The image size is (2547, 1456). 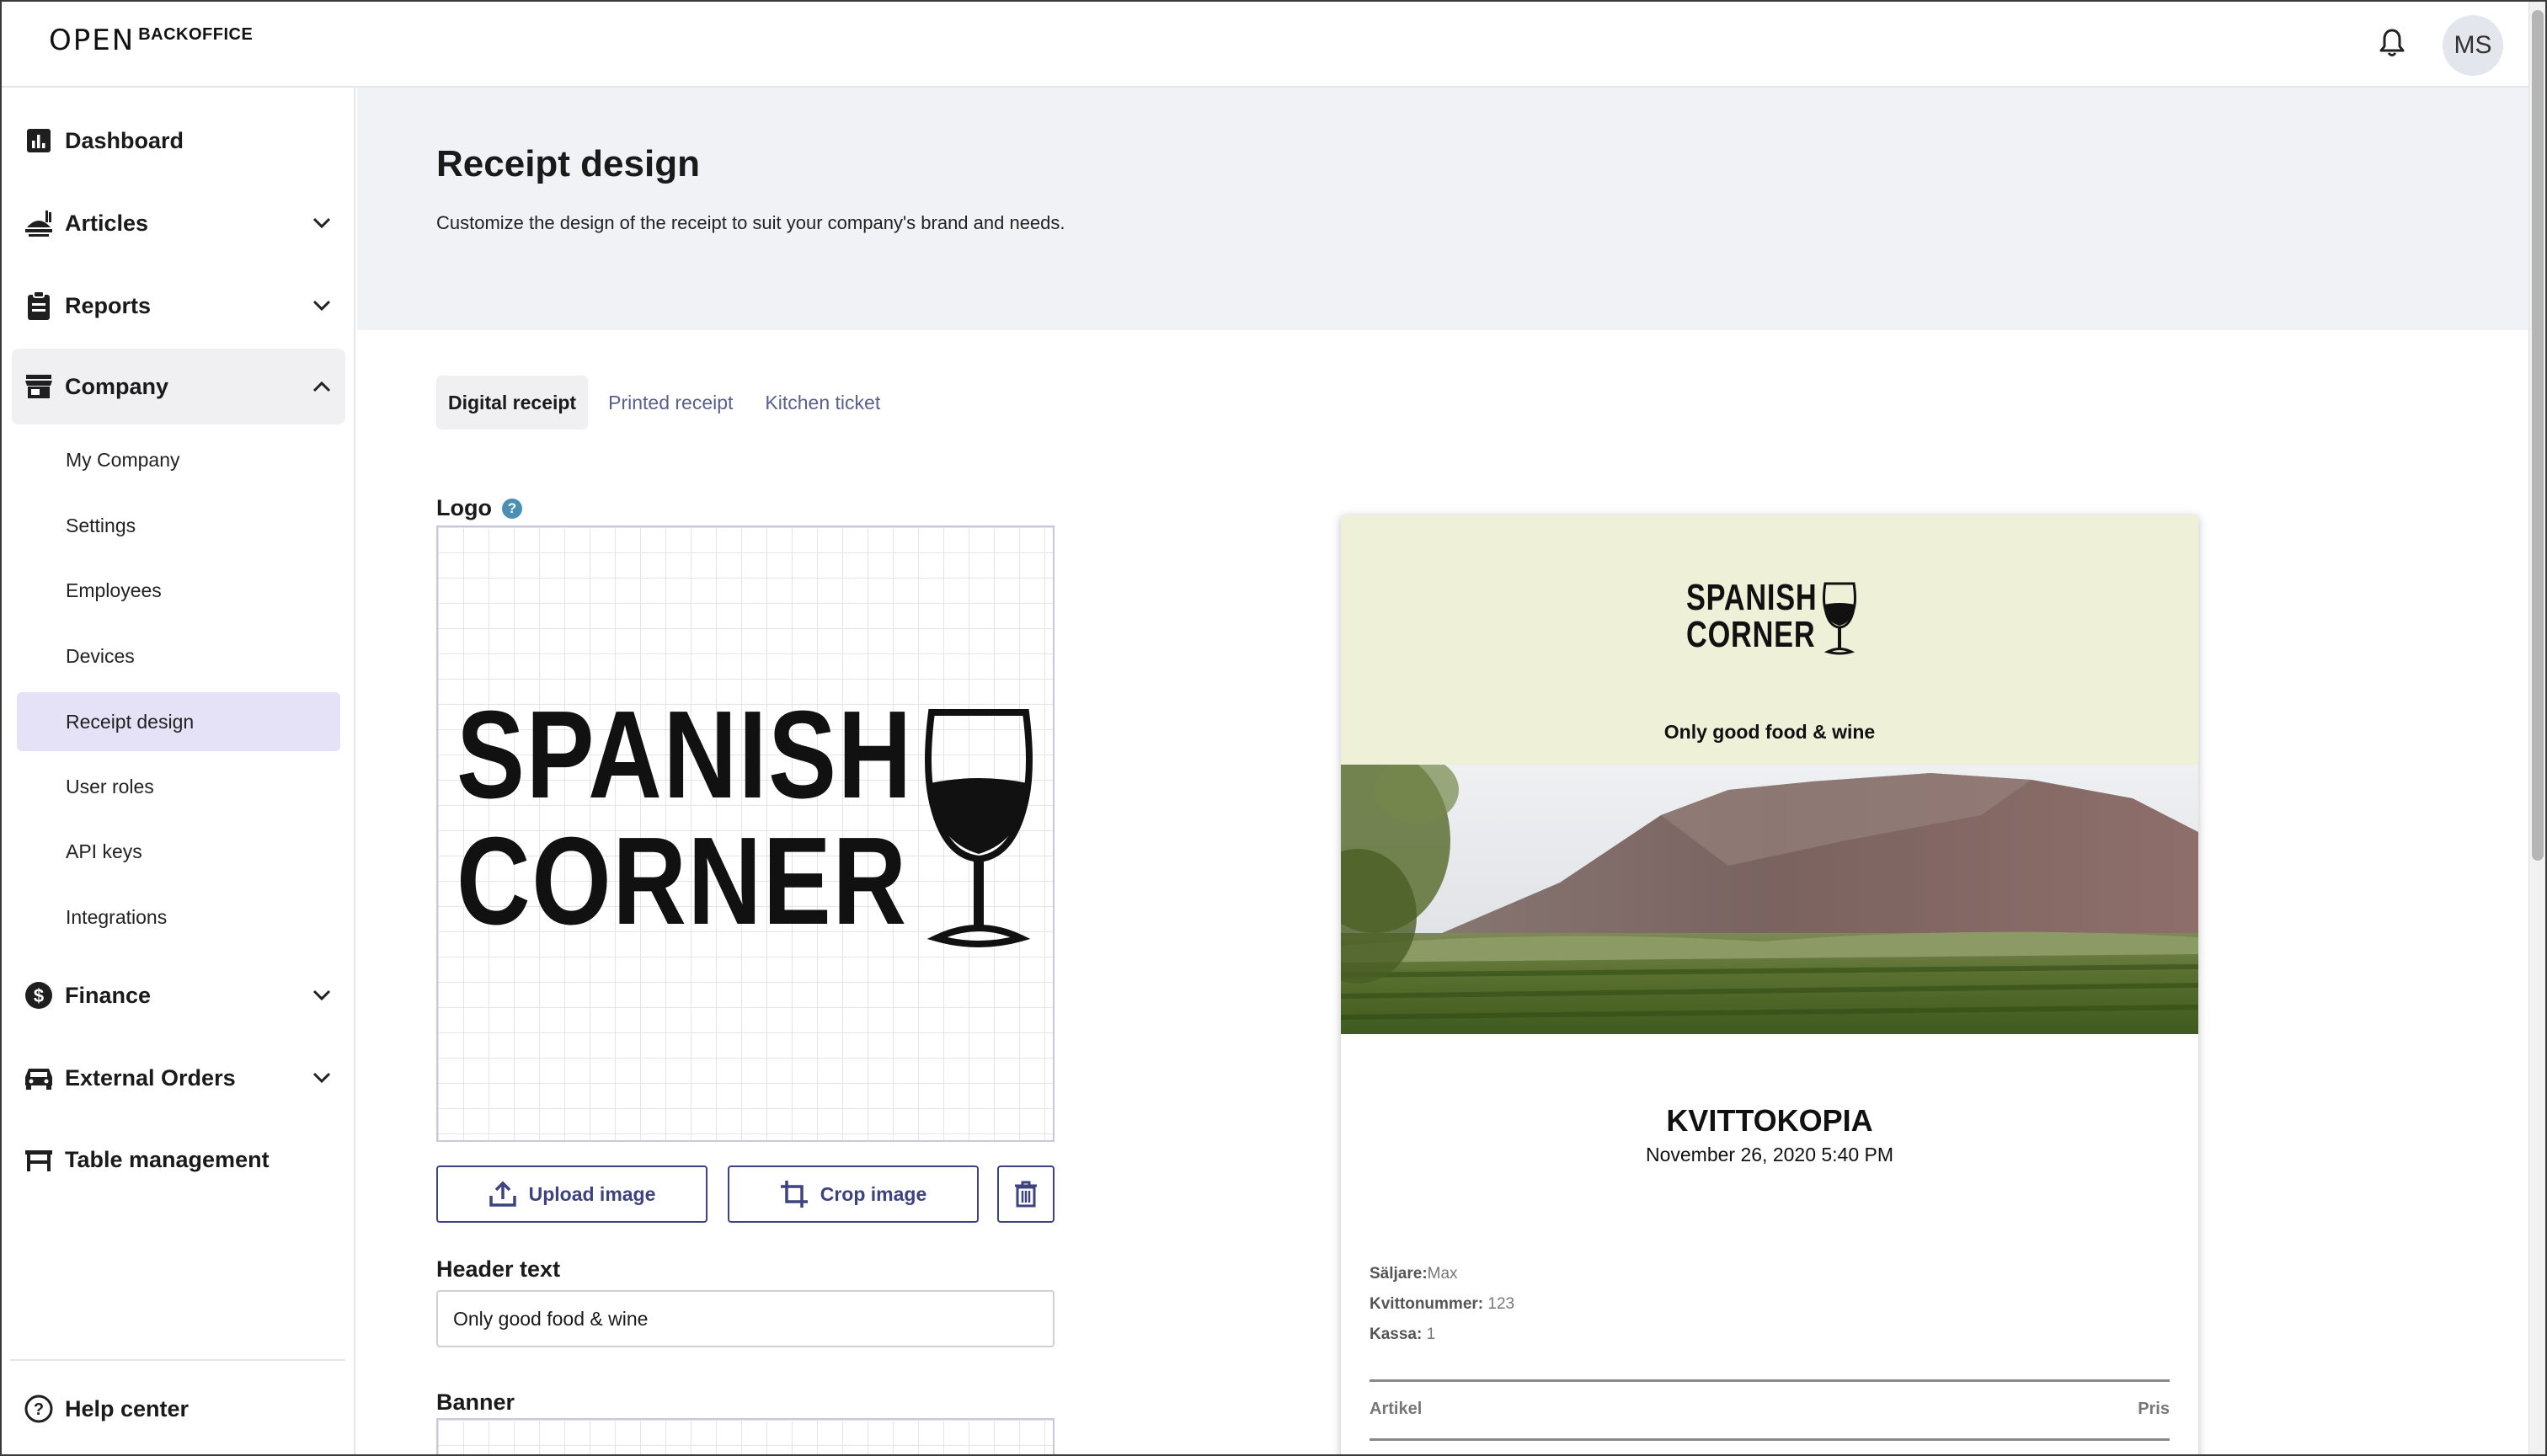 I want to click on top-bar: OPEN BACKOFFICE MS, so click(x=1265, y=45).